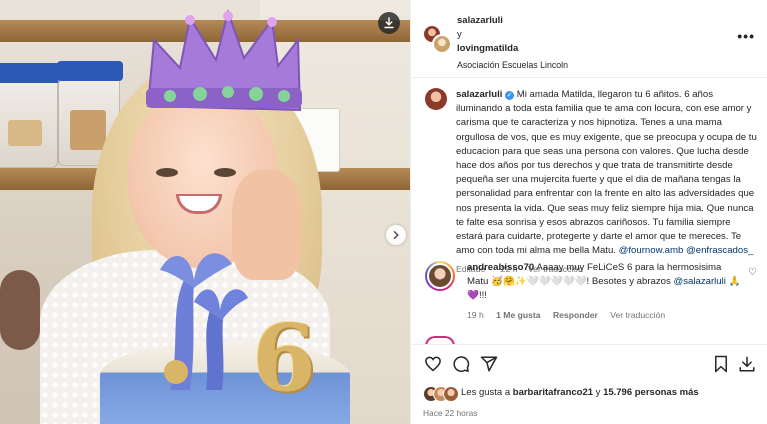 This screenshot has width=767, height=424. I want to click on post-location: Asociación Escuelas Lincoln, so click(512, 65).